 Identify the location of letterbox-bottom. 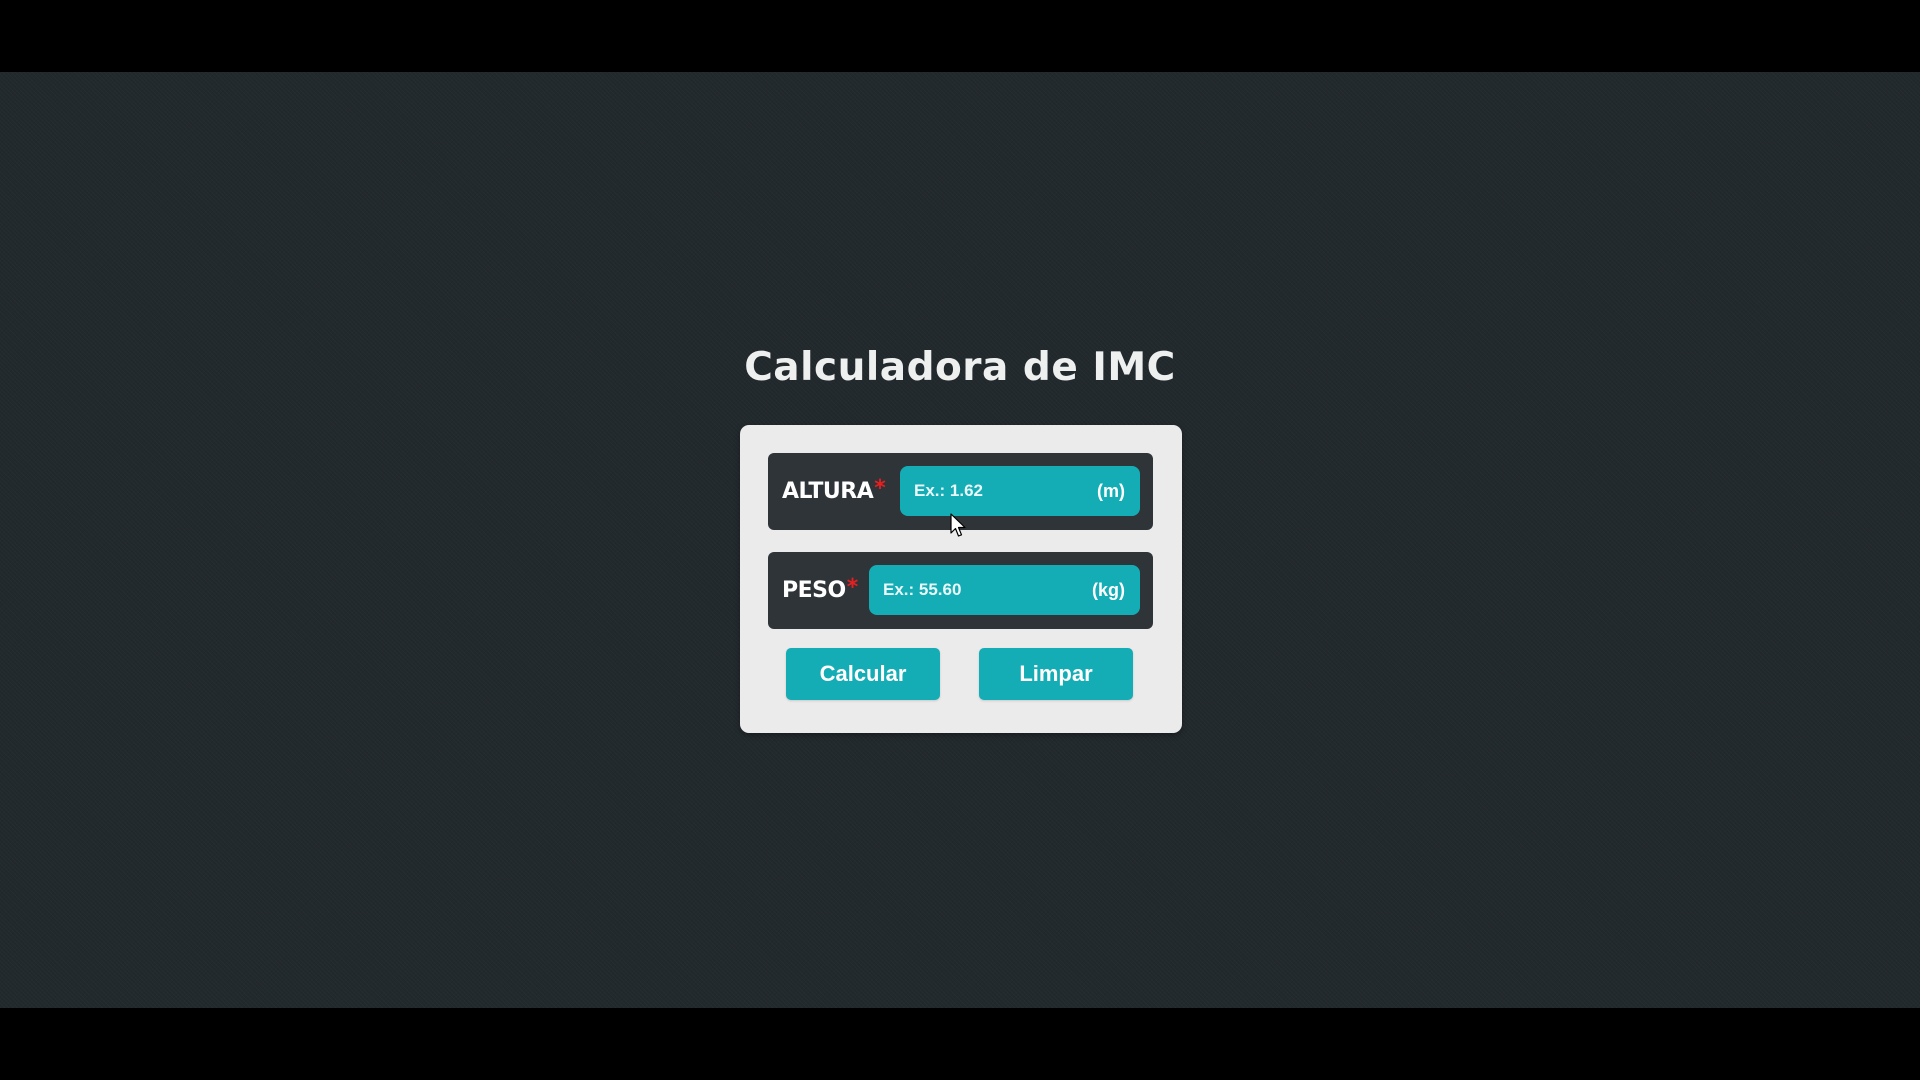
(960, 1044).